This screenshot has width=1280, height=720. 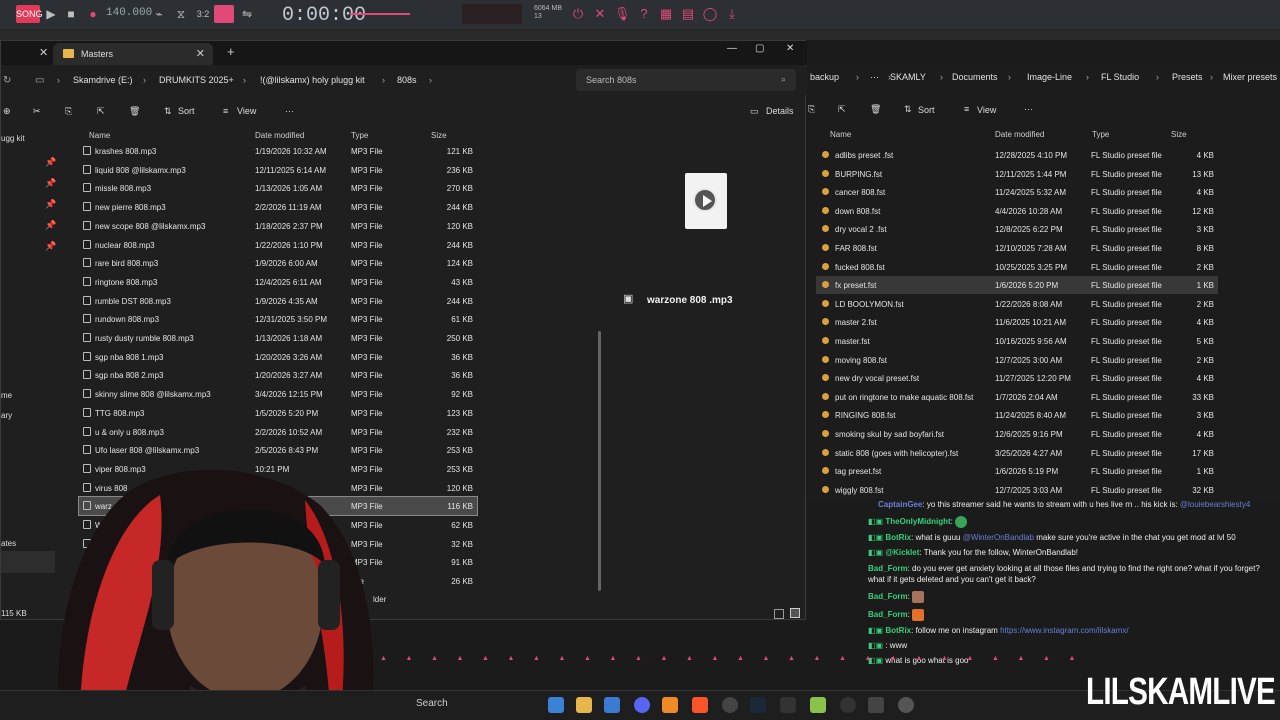 I want to click on master-pitch-slider, so click(x=380, y=14).